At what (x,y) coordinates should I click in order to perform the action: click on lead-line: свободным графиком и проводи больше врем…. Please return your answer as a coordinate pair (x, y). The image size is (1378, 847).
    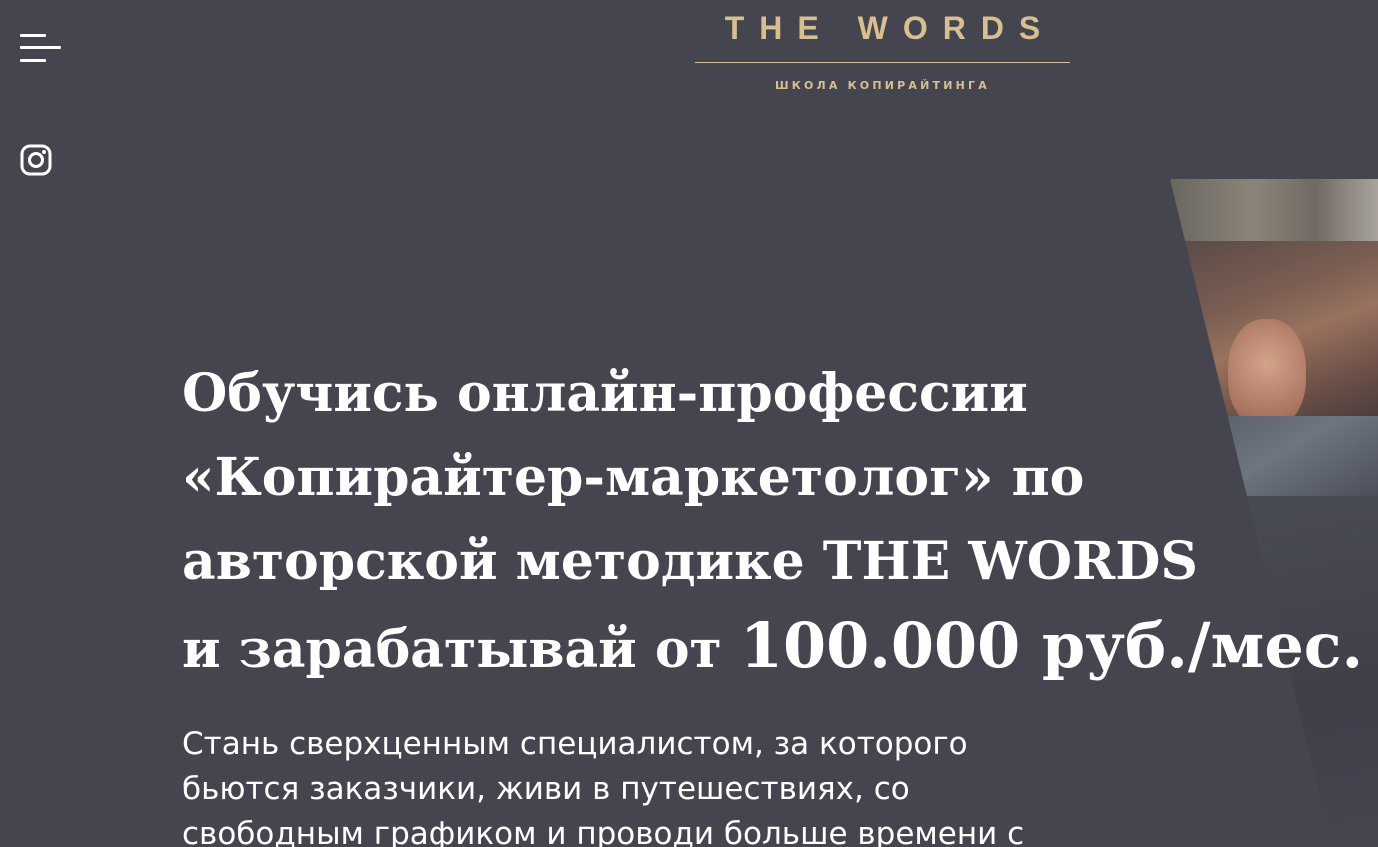
    Looking at the image, I should click on (603, 831).